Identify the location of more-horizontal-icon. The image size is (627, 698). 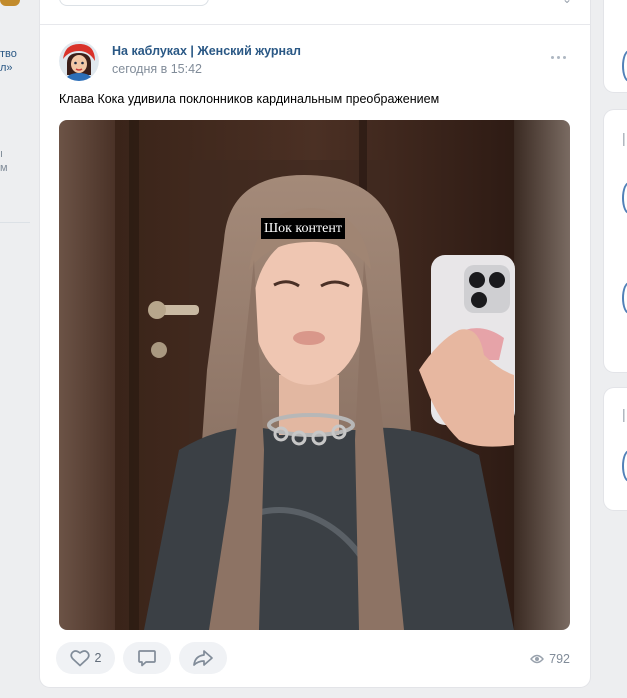
(558, 57).